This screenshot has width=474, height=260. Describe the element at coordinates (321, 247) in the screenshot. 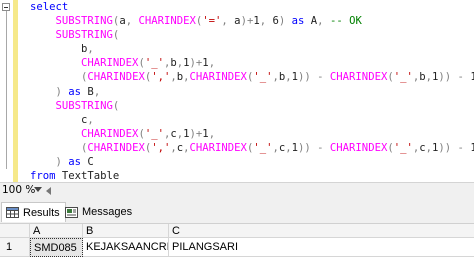

I see `cell-c: PILANGSARI` at that location.